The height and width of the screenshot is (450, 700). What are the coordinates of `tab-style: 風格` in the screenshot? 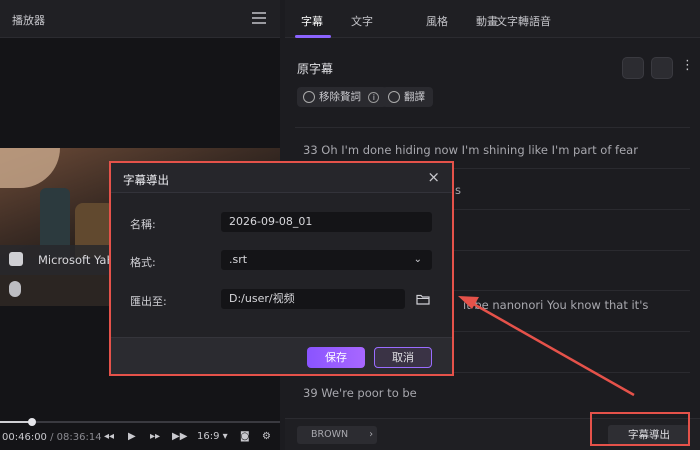 It's located at (437, 21).